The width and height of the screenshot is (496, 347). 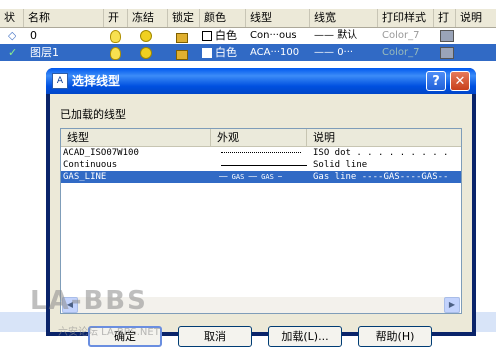 I want to click on linetype-name: ACAD_ISO07W100, so click(x=101, y=153).